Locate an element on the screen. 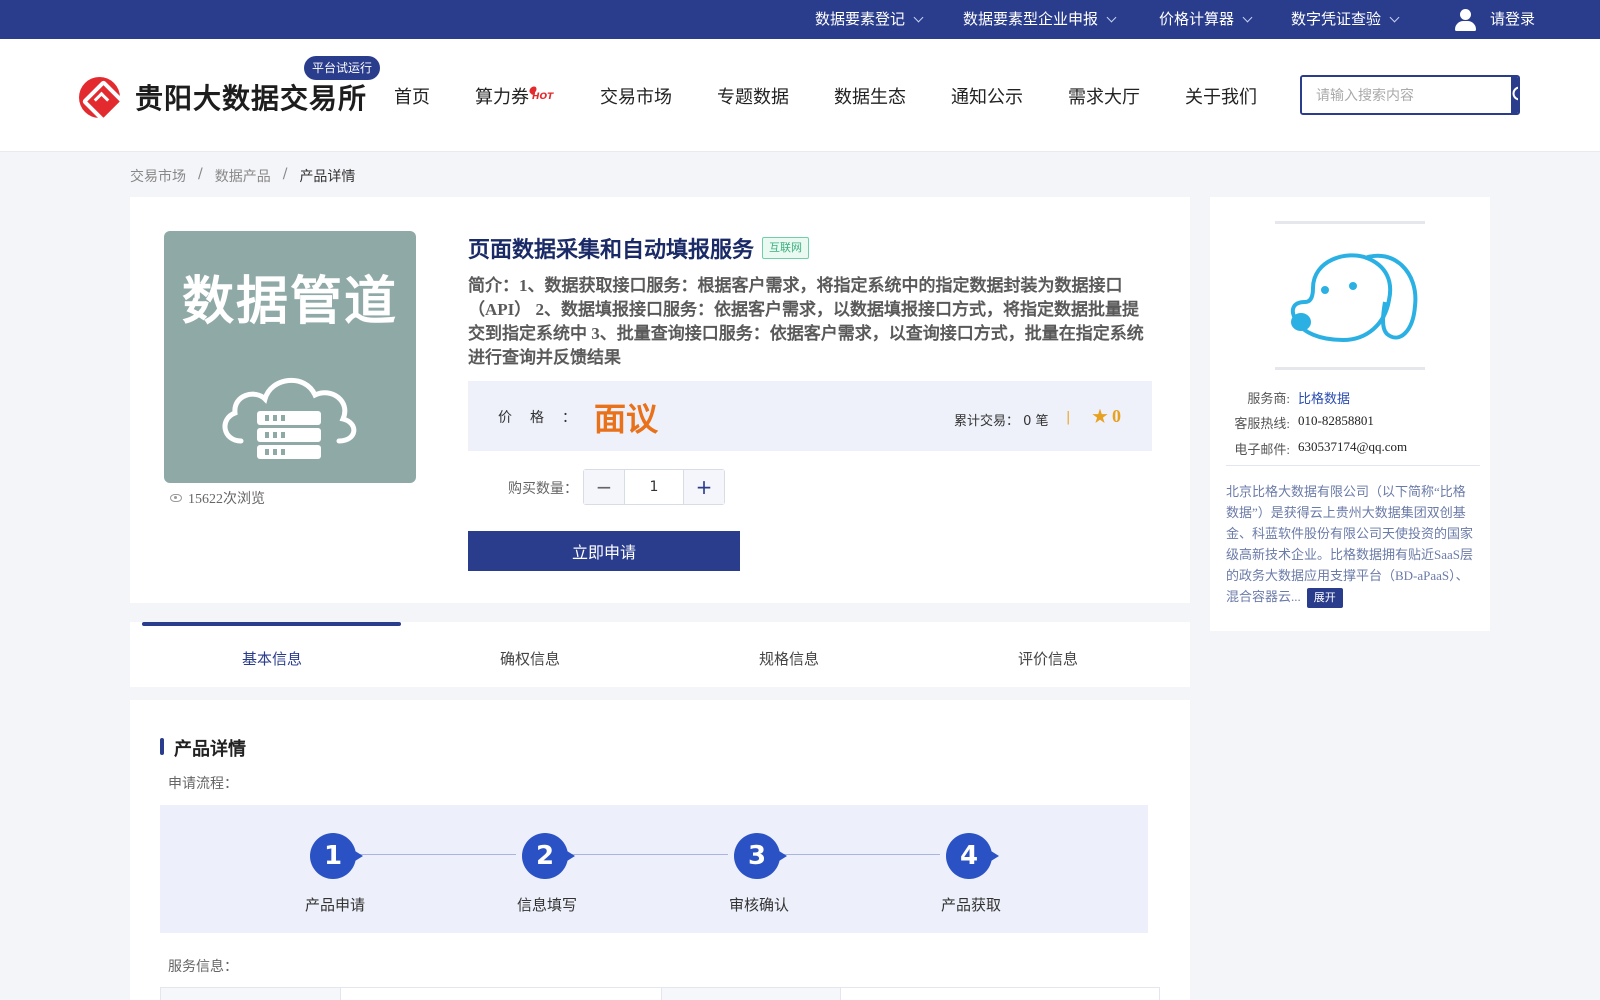 This screenshot has width=1600, height=1000. search-input is located at coordinates (1406, 95).